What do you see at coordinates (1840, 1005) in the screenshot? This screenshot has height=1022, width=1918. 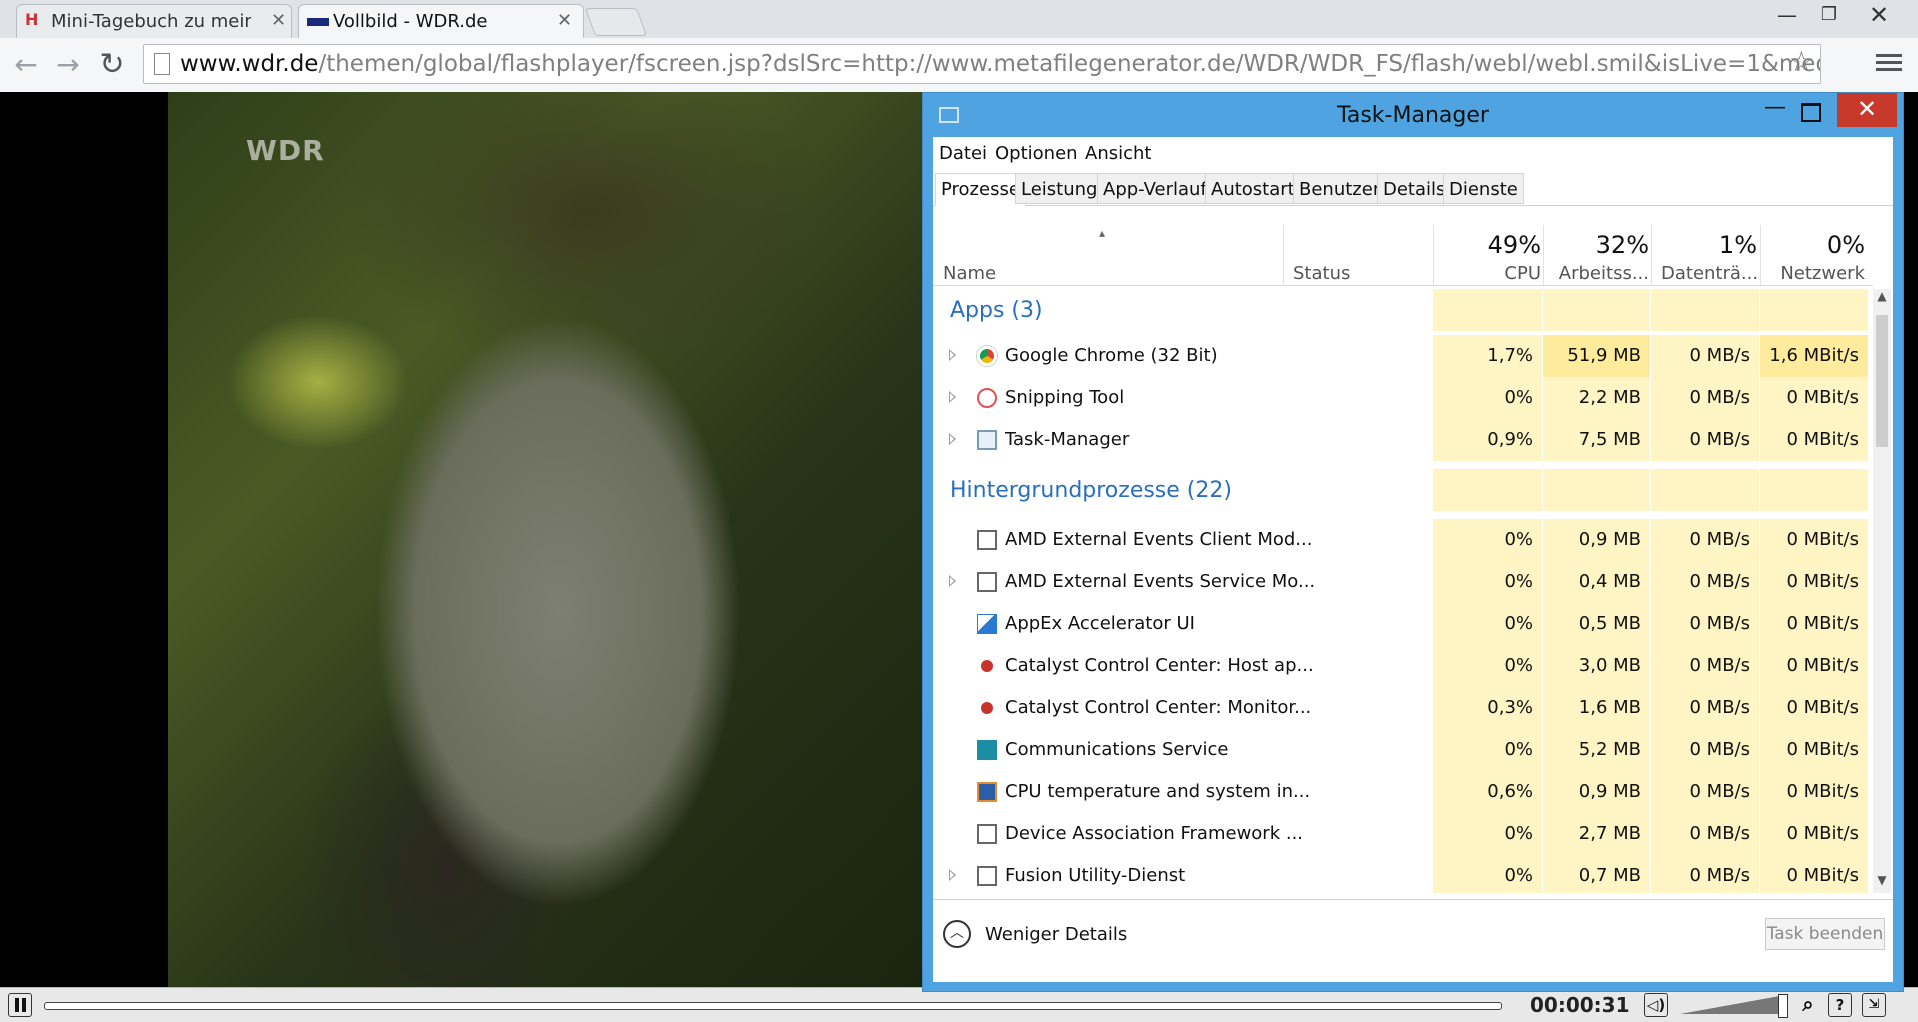 I see `help-icon: ?` at bounding box center [1840, 1005].